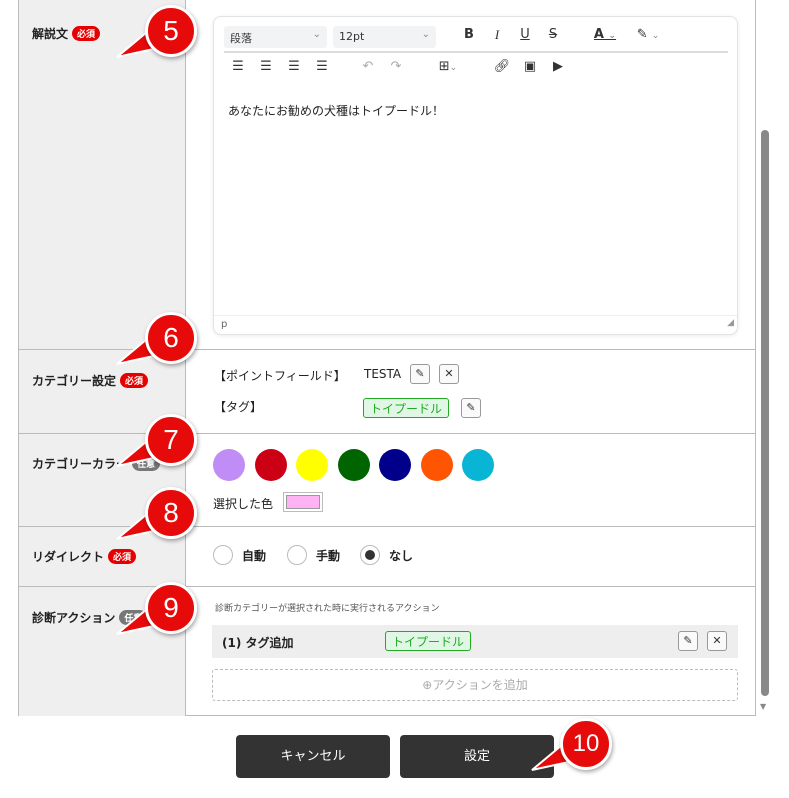 This screenshot has width=789, height=798. I want to click on editor-text: あなたにお勧めの犬種はトイプードル！, so click(336, 111).